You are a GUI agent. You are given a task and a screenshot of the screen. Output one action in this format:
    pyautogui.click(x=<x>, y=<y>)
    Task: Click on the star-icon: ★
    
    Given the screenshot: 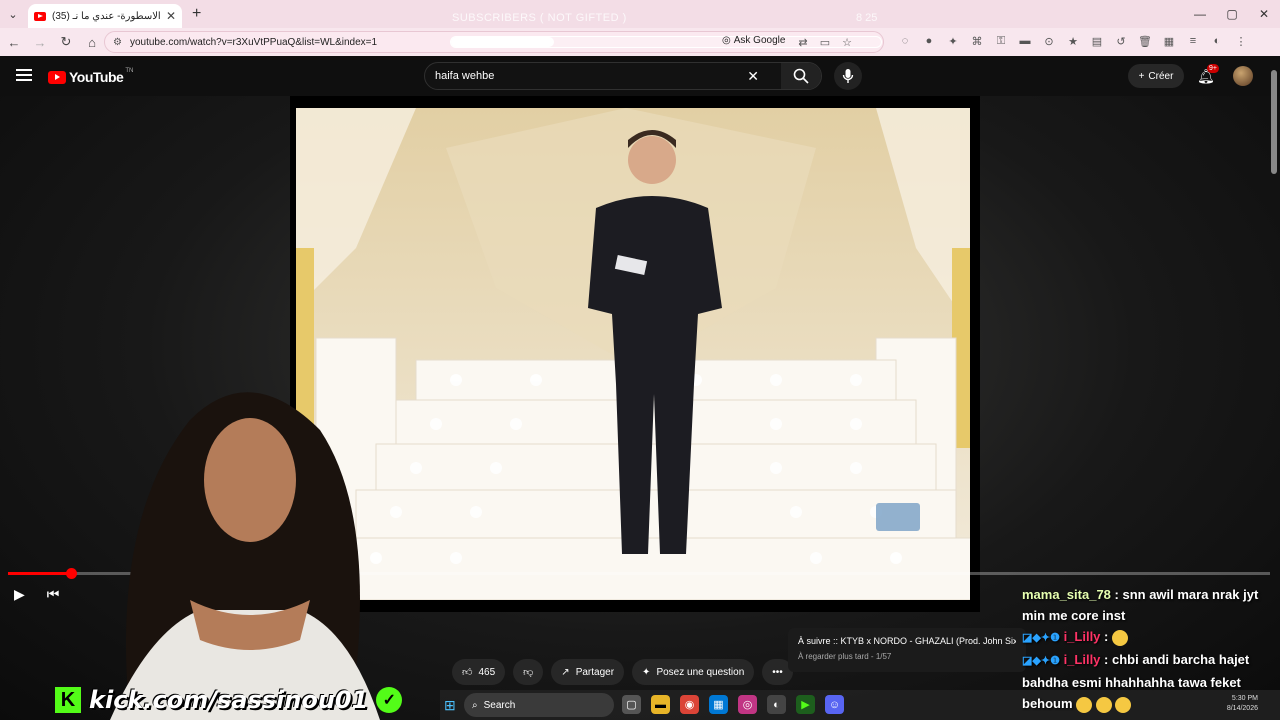 What is the action you would take?
    pyautogui.click(x=1073, y=41)
    